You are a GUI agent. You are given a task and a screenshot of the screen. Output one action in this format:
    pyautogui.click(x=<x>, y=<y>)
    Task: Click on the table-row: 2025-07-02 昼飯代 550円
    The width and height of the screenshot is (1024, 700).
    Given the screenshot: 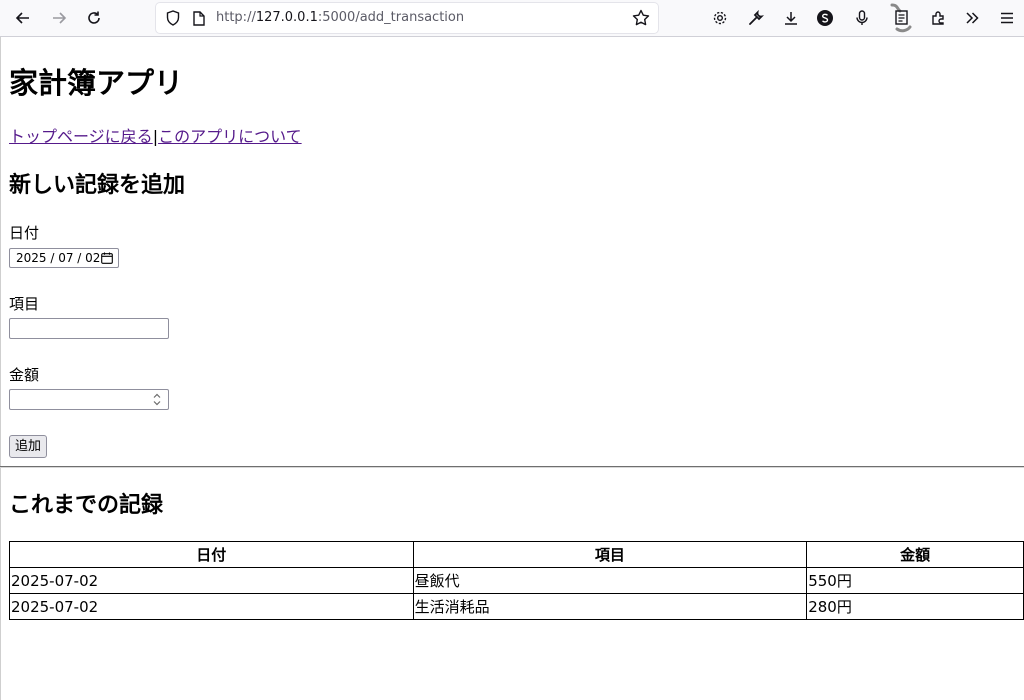 What is the action you would take?
    pyautogui.click(x=516, y=580)
    